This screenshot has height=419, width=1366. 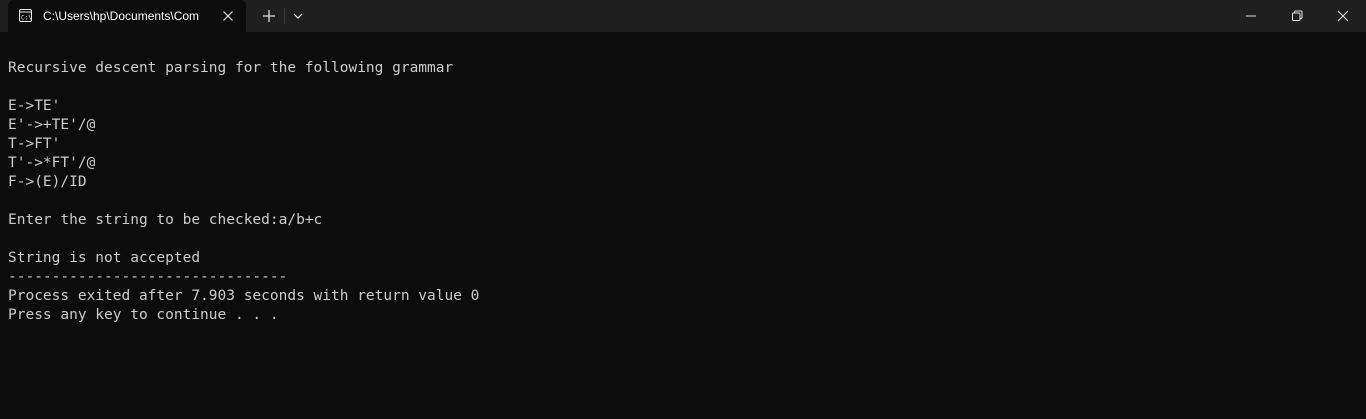 I want to click on console-line-grammar-5: F->(E)/ID, so click(x=47, y=182).